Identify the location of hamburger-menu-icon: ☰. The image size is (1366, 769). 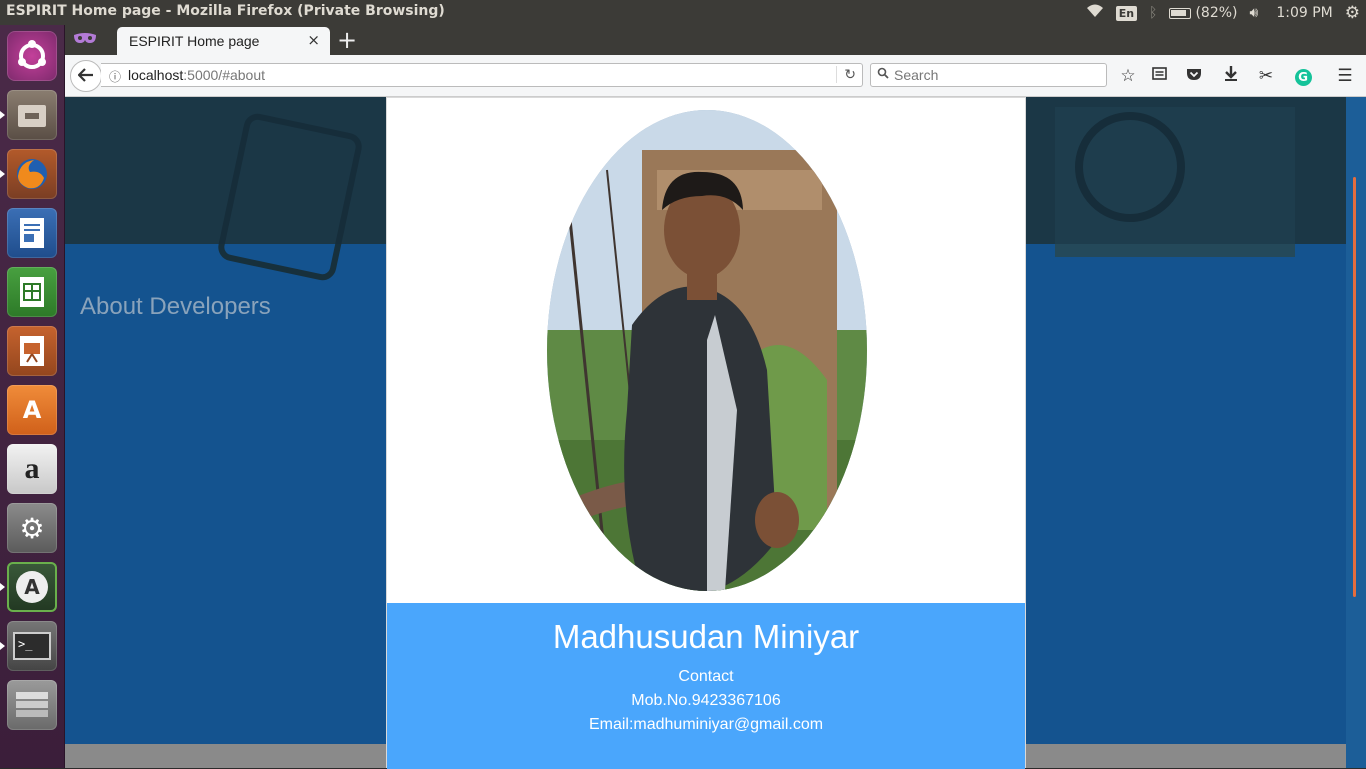
(1345, 76).